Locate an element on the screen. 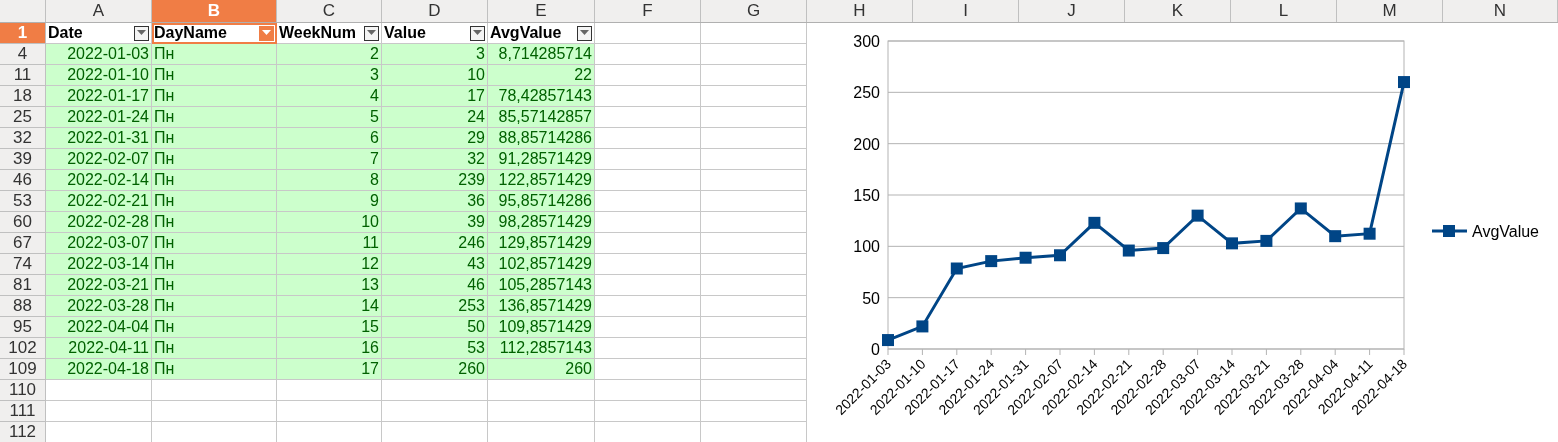 The image size is (1558, 442). table-cell: 39 is located at coordinates (435, 222).